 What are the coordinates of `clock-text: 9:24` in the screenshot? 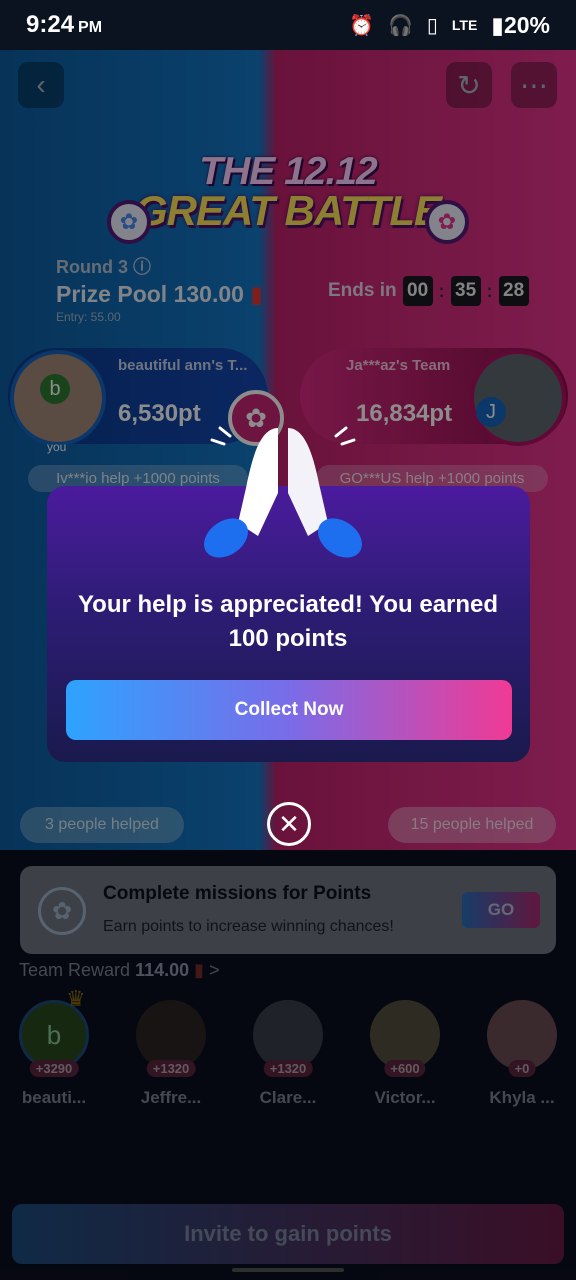 It's located at (50, 24).